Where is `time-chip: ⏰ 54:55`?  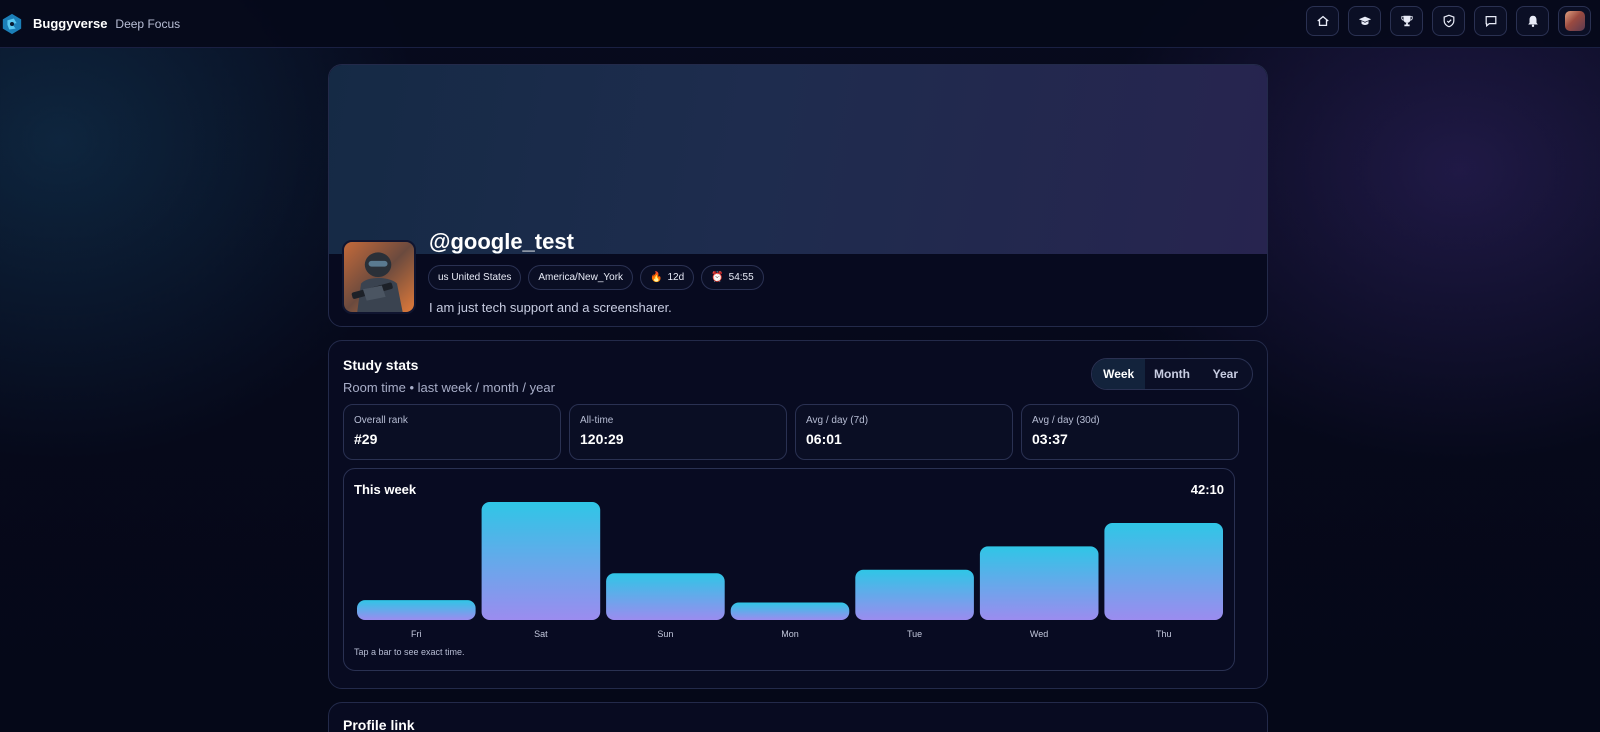 time-chip: ⏰ 54:55 is located at coordinates (732, 277).